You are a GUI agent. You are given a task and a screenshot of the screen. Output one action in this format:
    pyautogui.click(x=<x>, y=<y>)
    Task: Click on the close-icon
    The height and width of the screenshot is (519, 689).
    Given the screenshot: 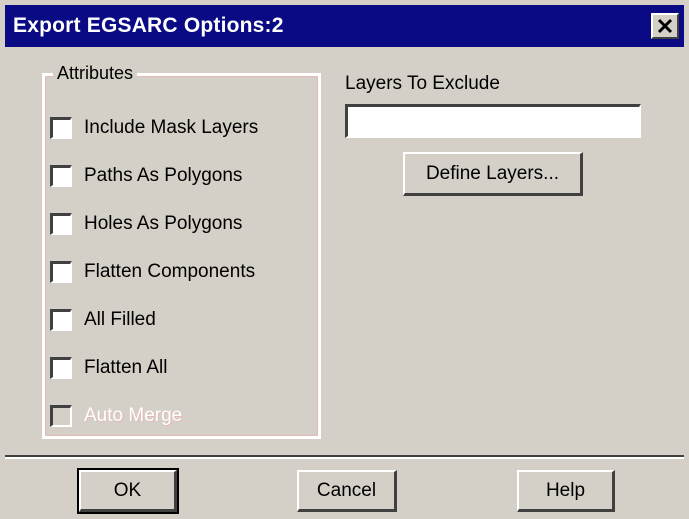 What is the action you would take?
    pyautogui.click(x=665, y=26)
    